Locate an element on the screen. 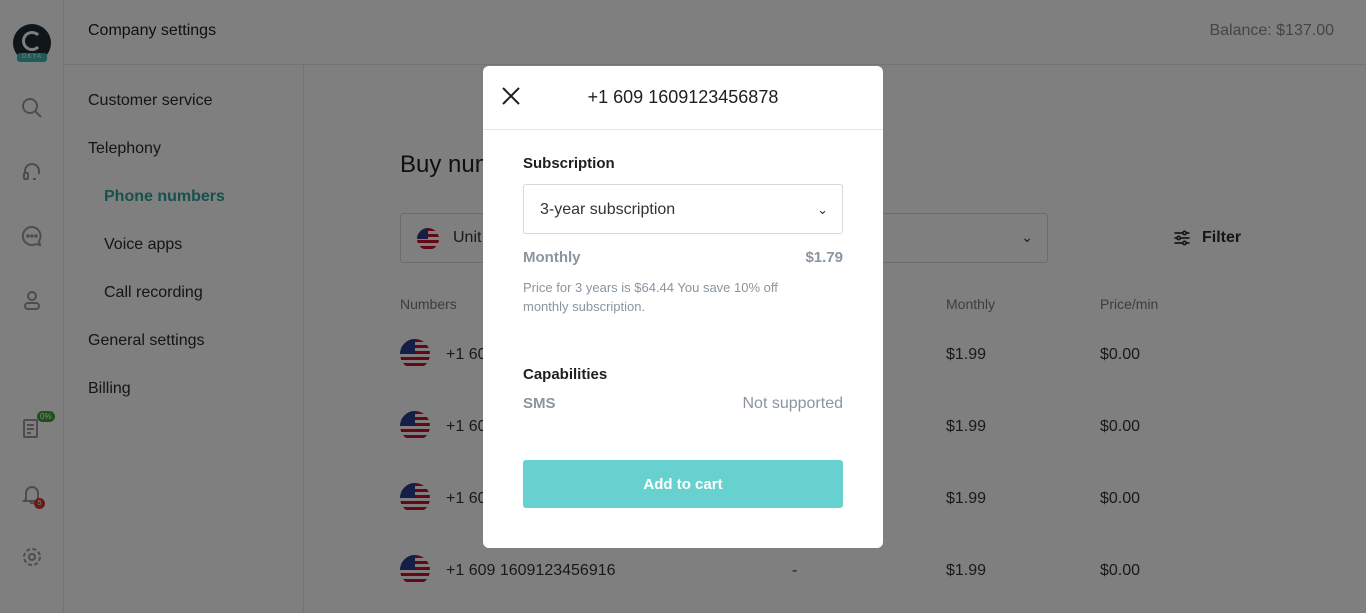 The image size is (1366, 613). subscription-label: Subscription is located at coordinates (569, 163).